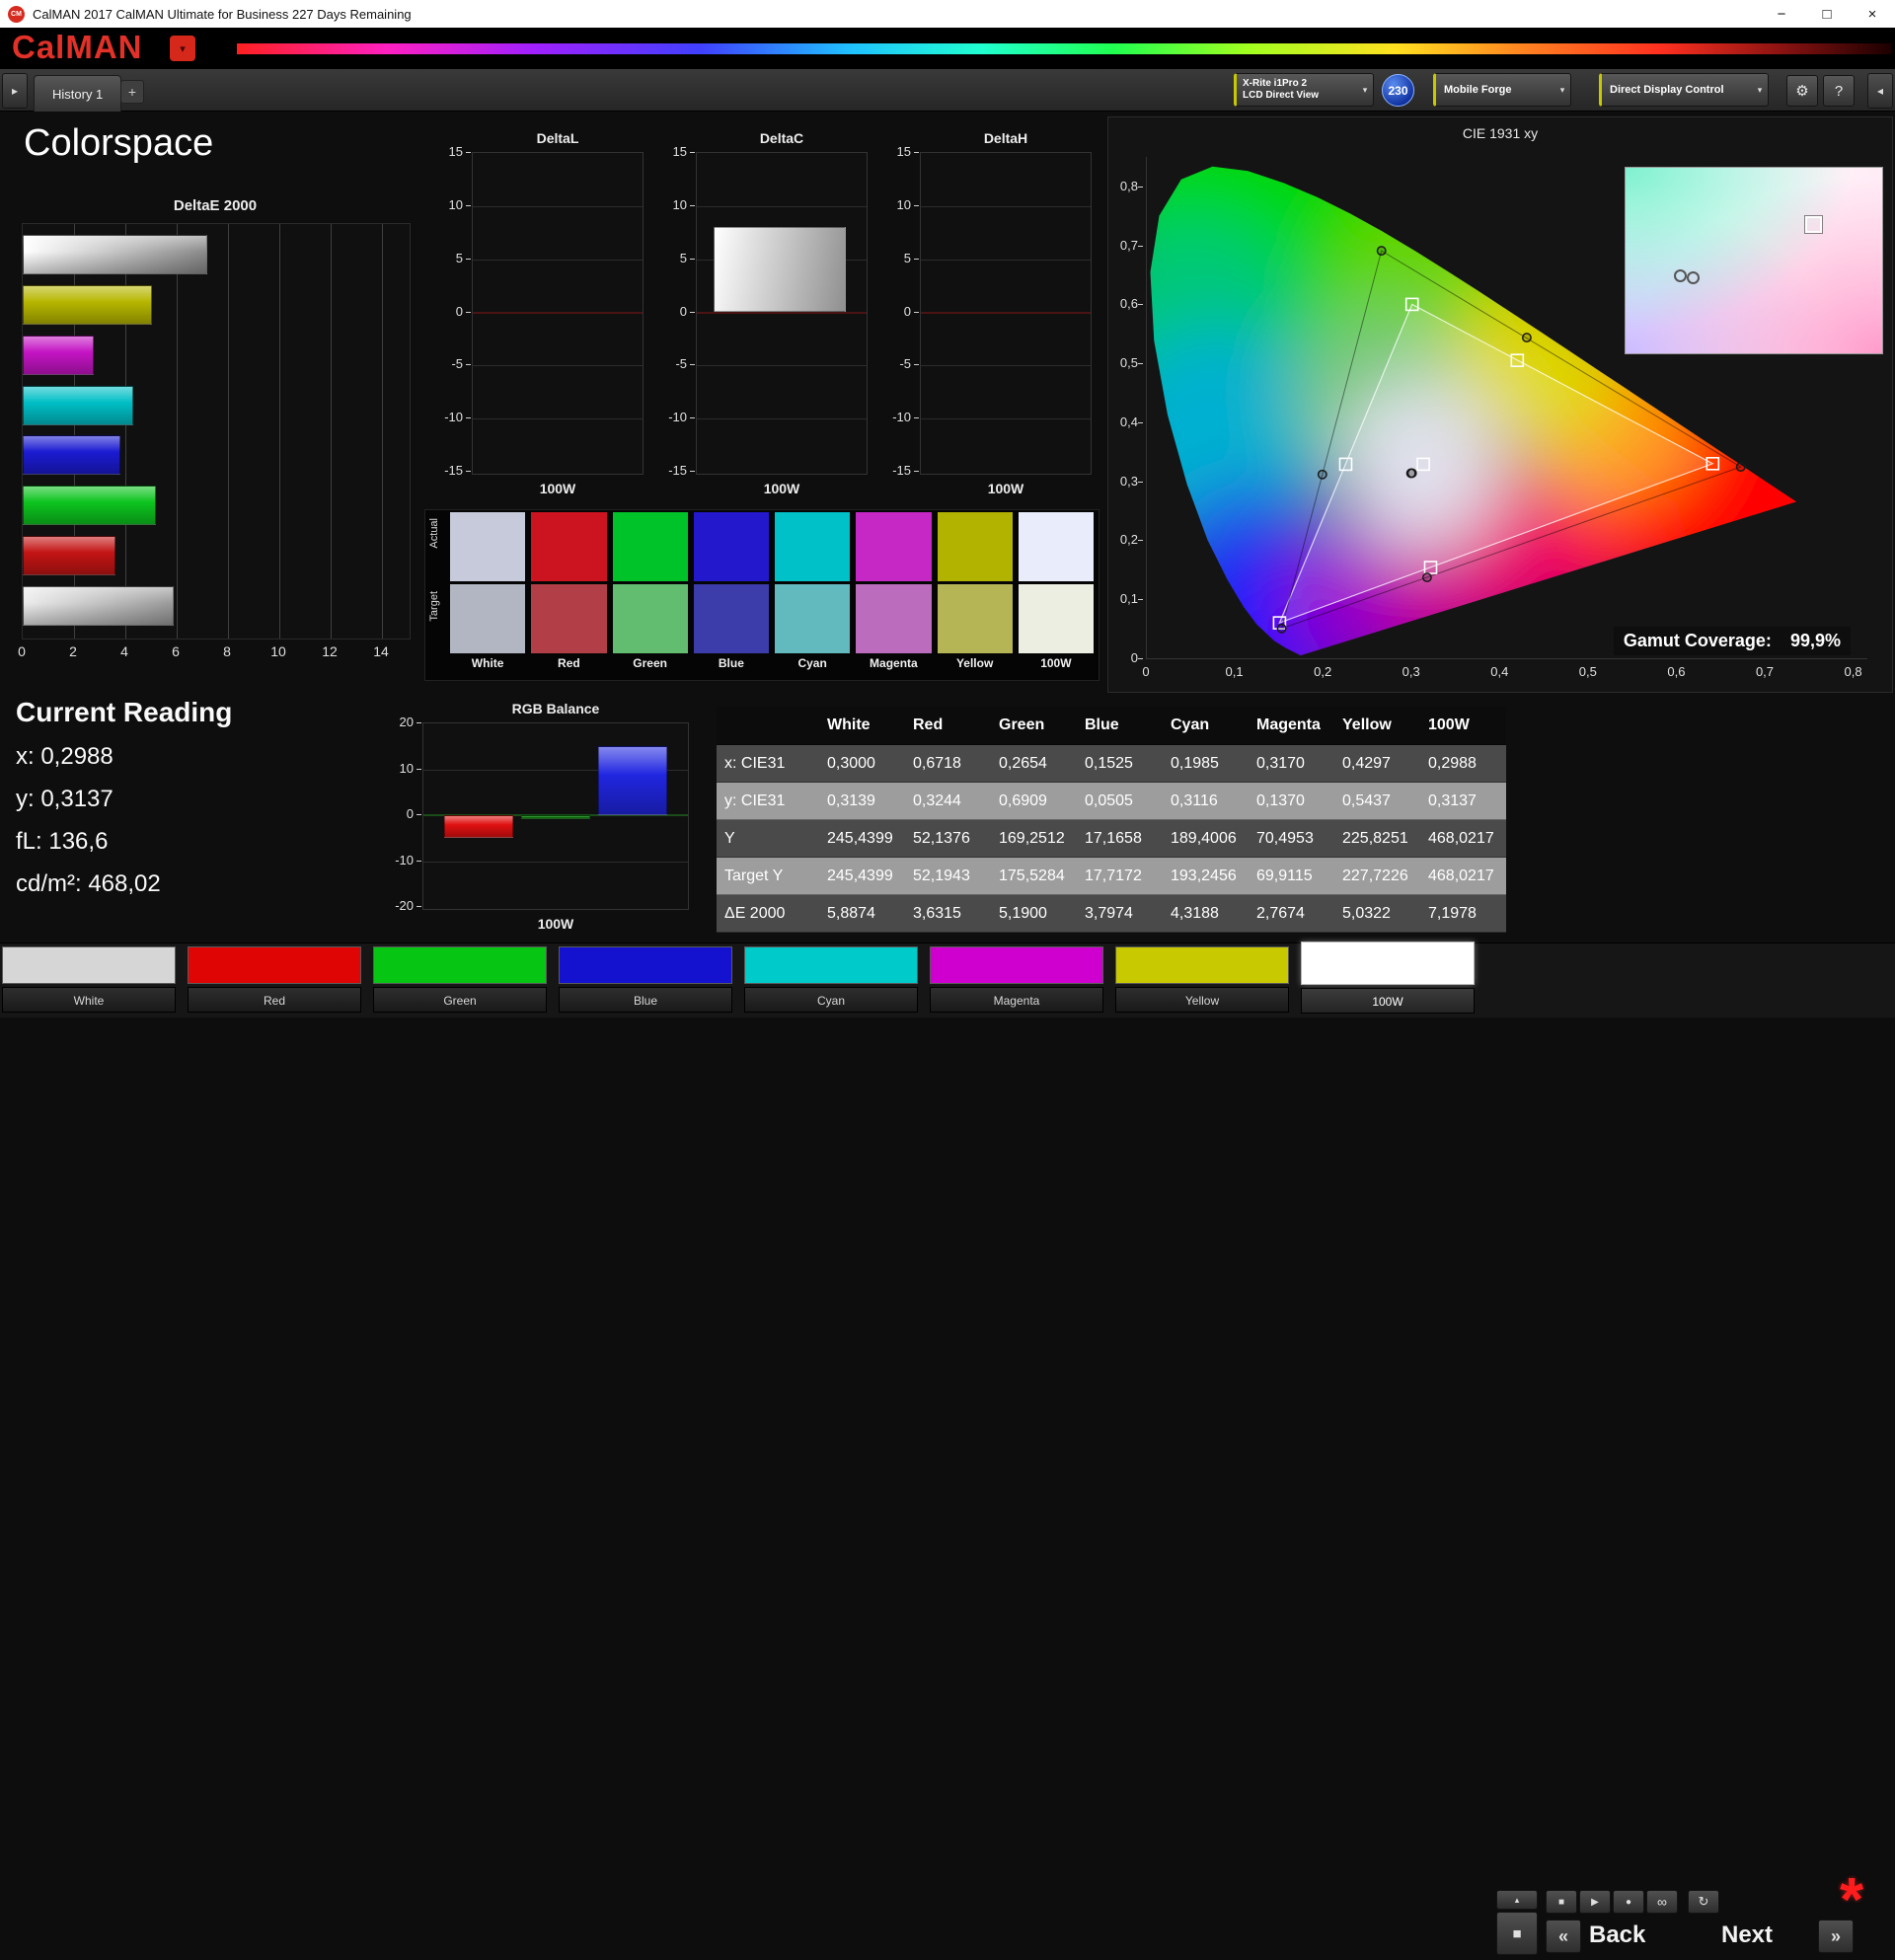 This screenshot has width=1895, height=1960. I want to click on table-cell: 193,2456, so click(1204, 875).